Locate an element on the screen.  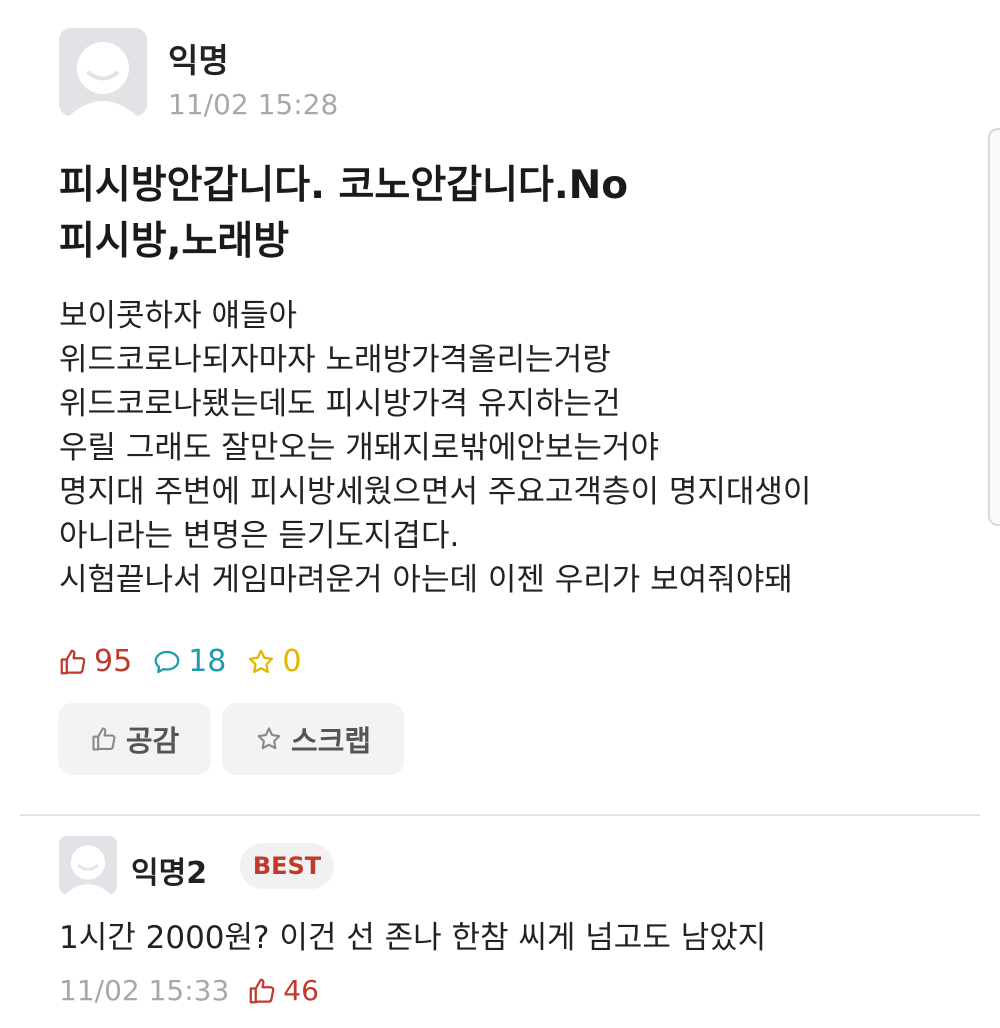
comment-timestamp: 11/02 15:33 is located at coordinates (144, 990).